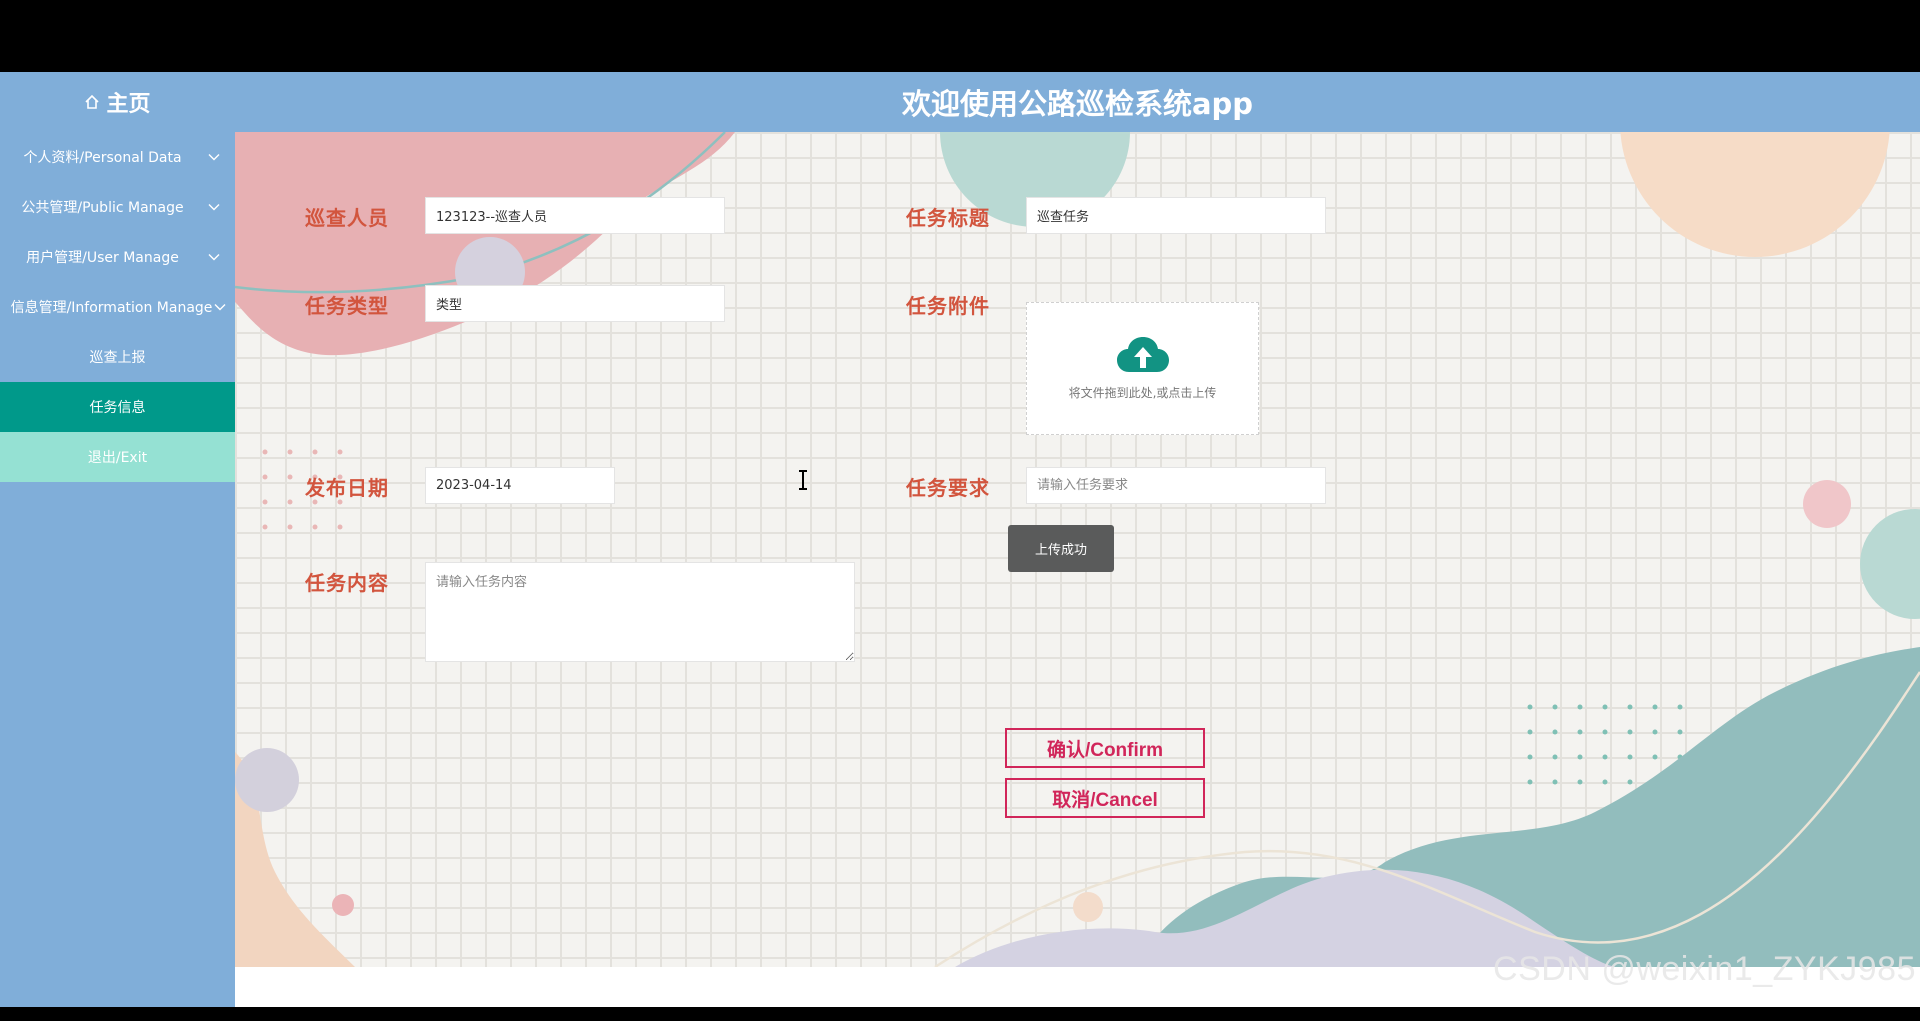  I want to click on inspector-field, so click(575, 215).